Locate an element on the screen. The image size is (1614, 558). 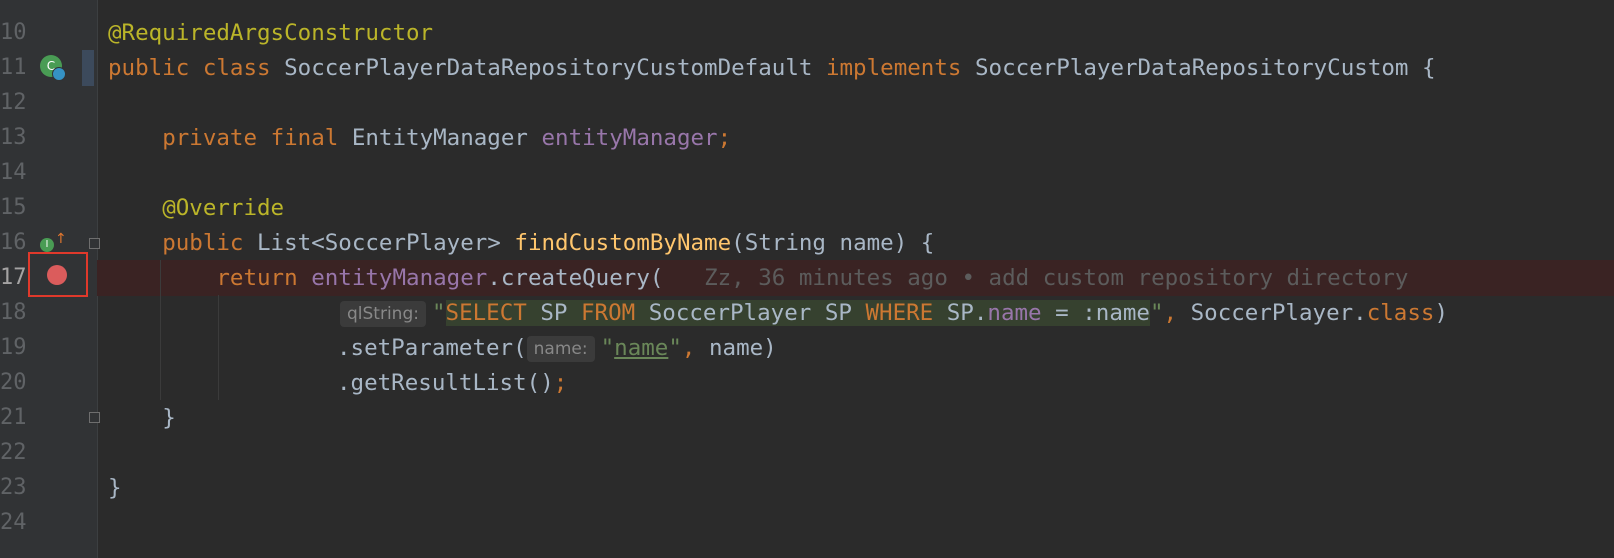
implemented-interface-icon: C is located at coordinates (53, 68).